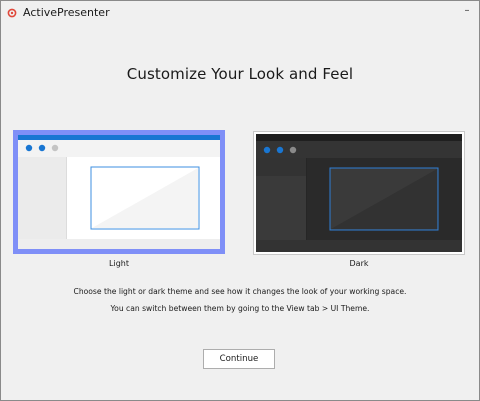 The height and width of the screenshot is (401, 480). What do you see at coordinates (240, 74) in the screenshot?
I see `page-heading: Customize Your Look and Feel` at bounding box center [240, 74].